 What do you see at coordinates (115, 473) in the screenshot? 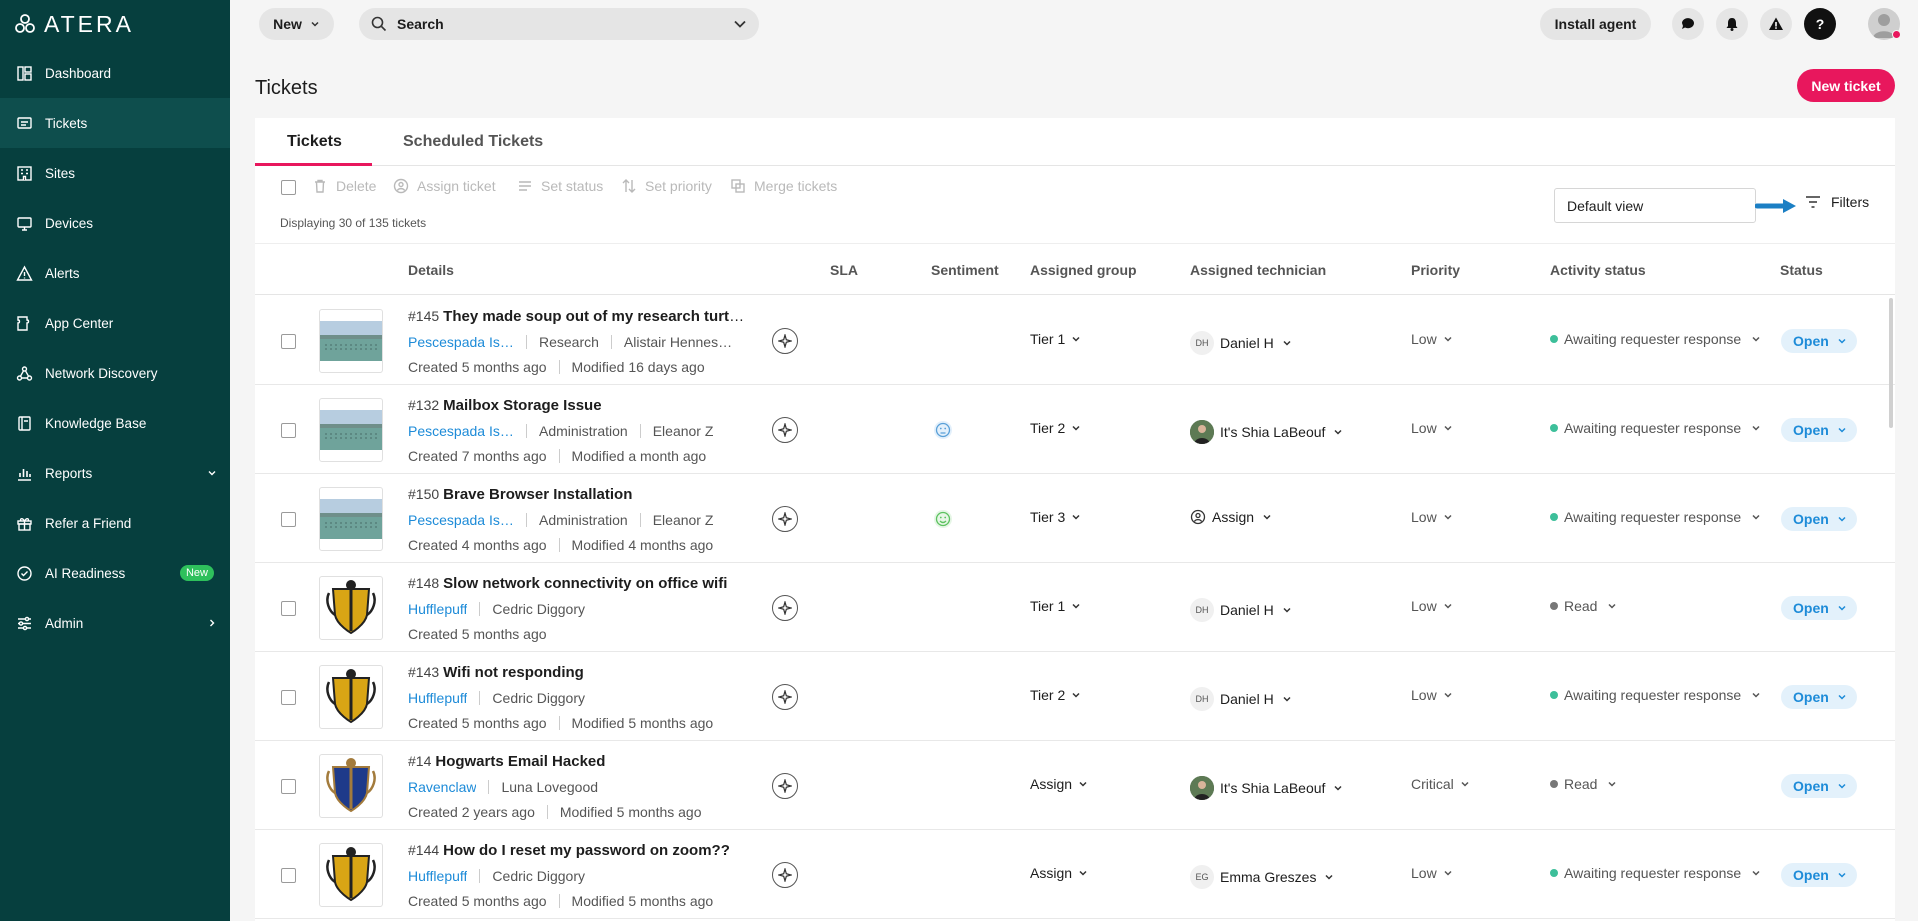
I see `sidebar-item-reports: Reports` at bounding box center [115, 473].